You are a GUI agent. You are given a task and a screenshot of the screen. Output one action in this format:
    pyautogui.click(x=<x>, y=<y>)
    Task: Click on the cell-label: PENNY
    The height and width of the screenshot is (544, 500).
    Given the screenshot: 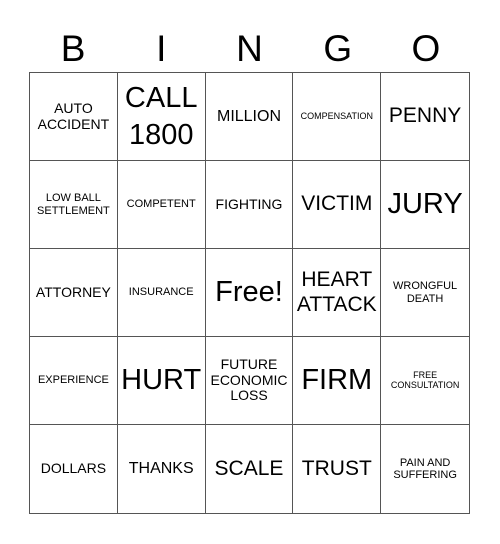 What is the action you would take?
    pyautogui.click(x=425, y=116)
    